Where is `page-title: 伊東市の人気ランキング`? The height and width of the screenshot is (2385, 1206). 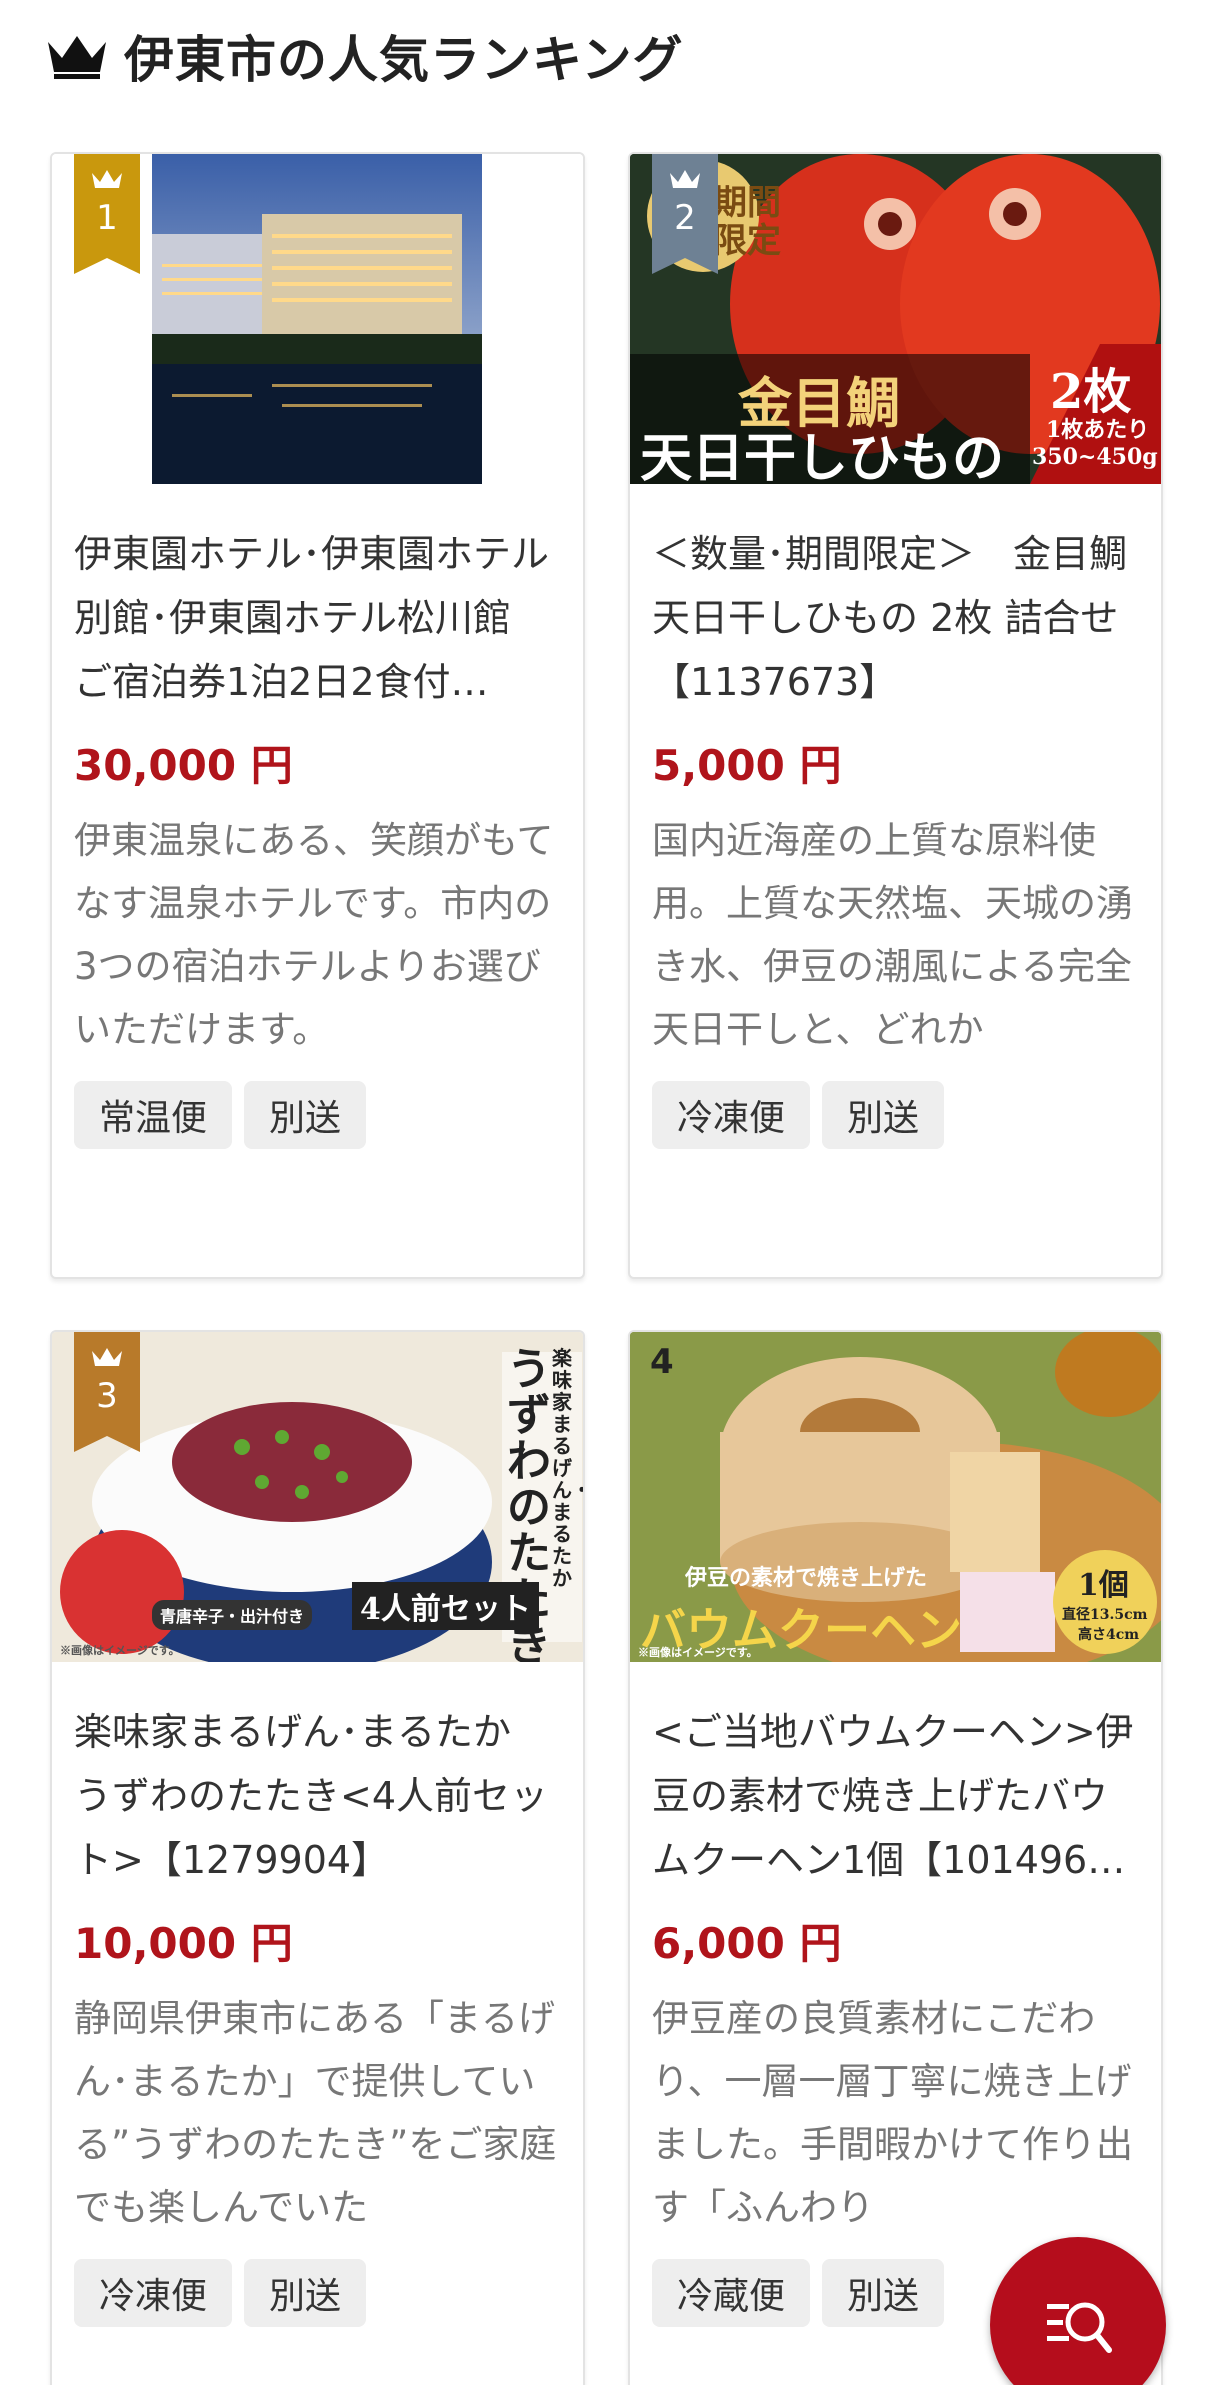 page-title: 伊東市の人気ランキング is located at coordinates (404, 60).